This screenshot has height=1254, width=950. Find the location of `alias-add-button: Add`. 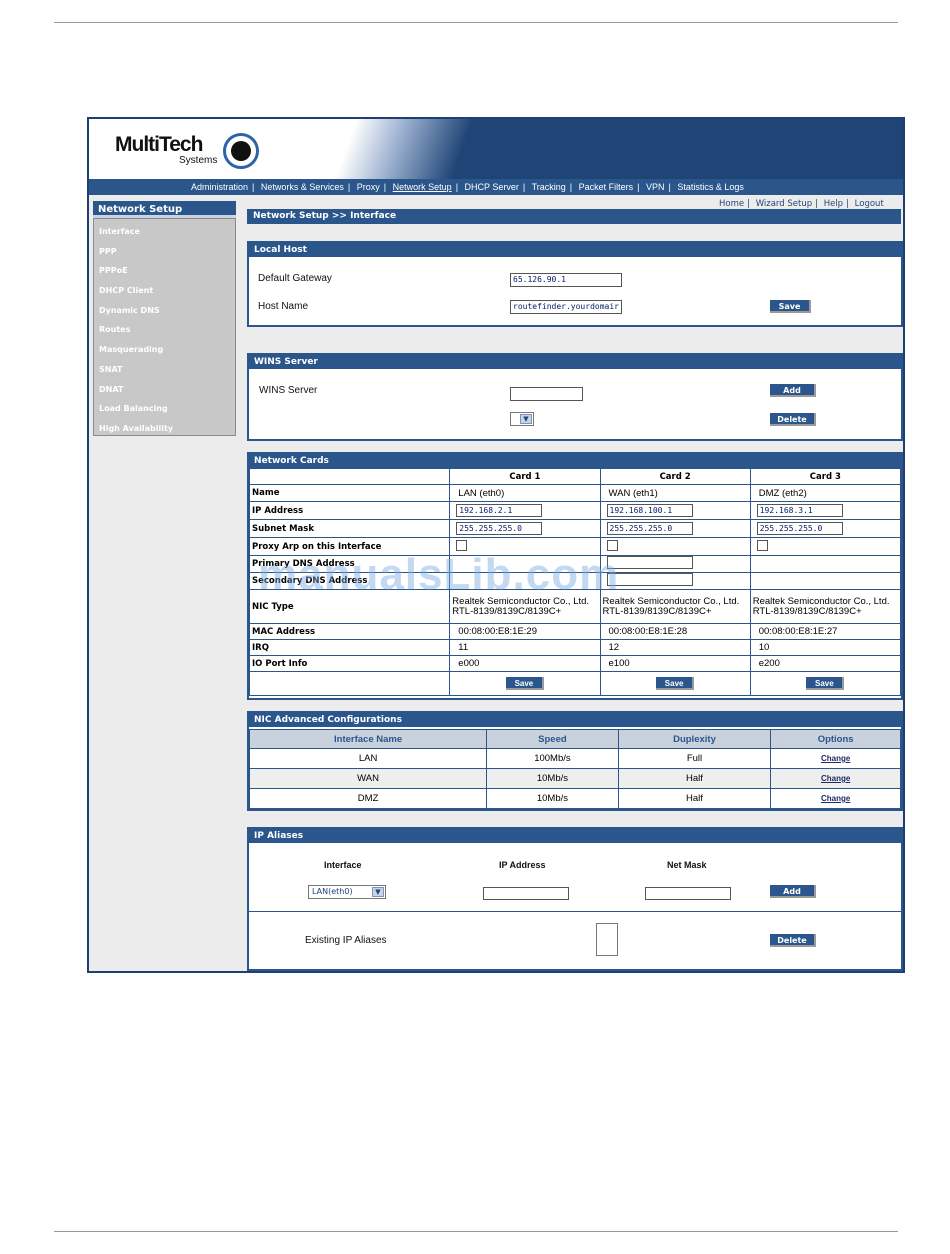

alias-add-button: Add is located at coordinates (793, 891).